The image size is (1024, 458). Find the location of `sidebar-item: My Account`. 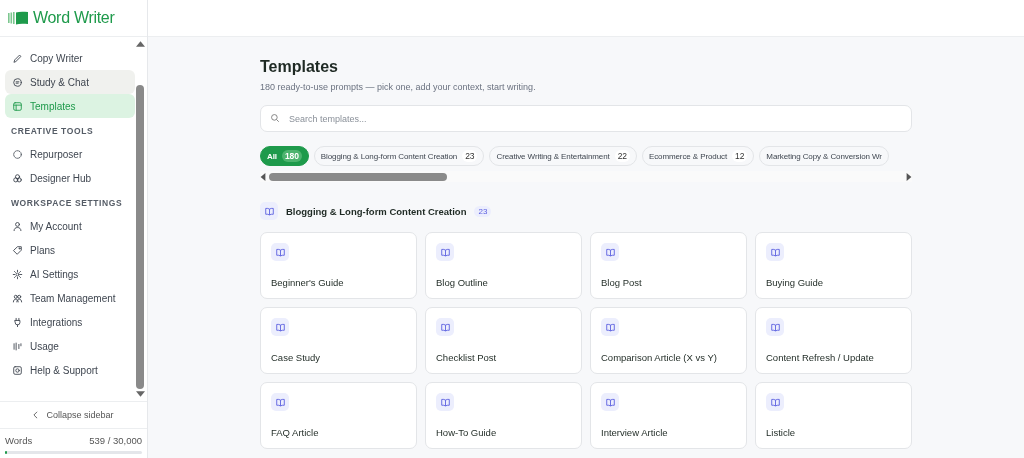

sidebar-item: My Account is located at coordinates (70, 226).